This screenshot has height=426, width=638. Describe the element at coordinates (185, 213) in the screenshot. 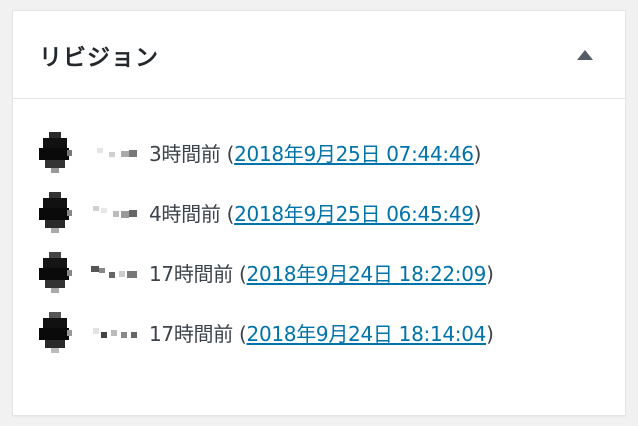

I see `relative-time: 4時間前` at that location.